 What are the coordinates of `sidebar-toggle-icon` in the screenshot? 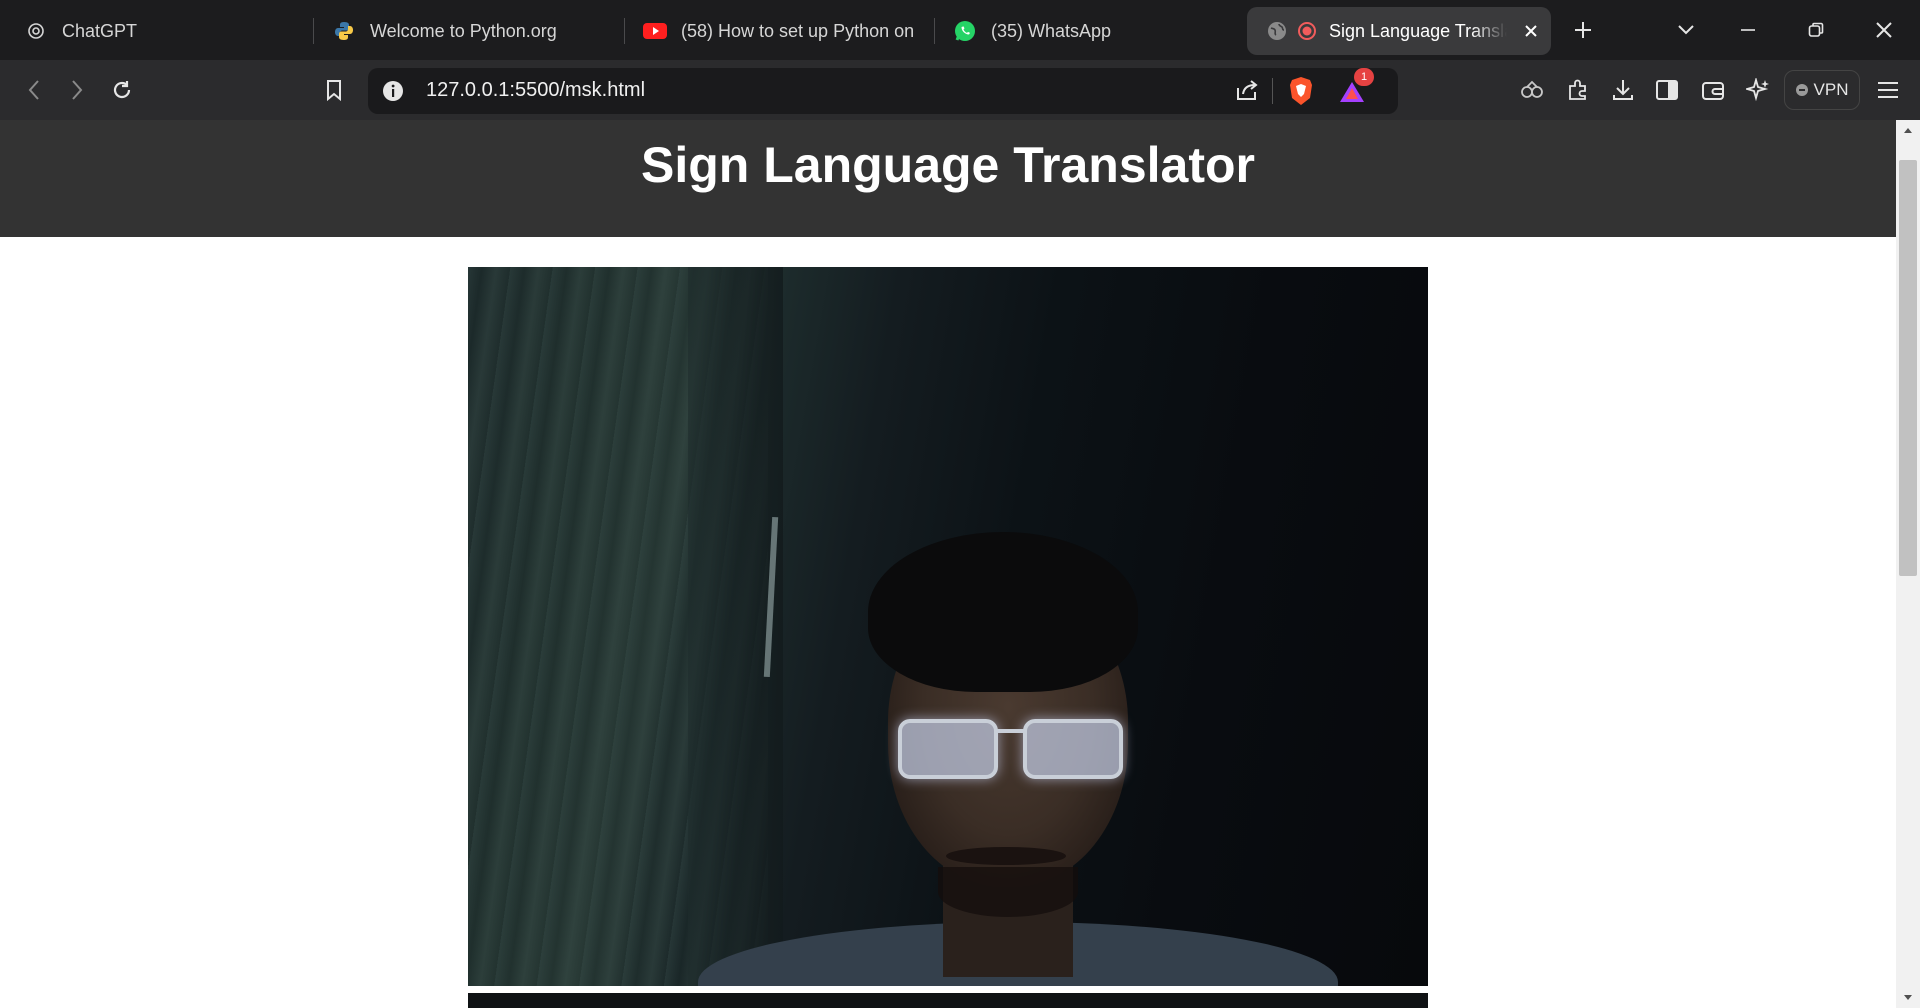 It's located at (1667, 90).